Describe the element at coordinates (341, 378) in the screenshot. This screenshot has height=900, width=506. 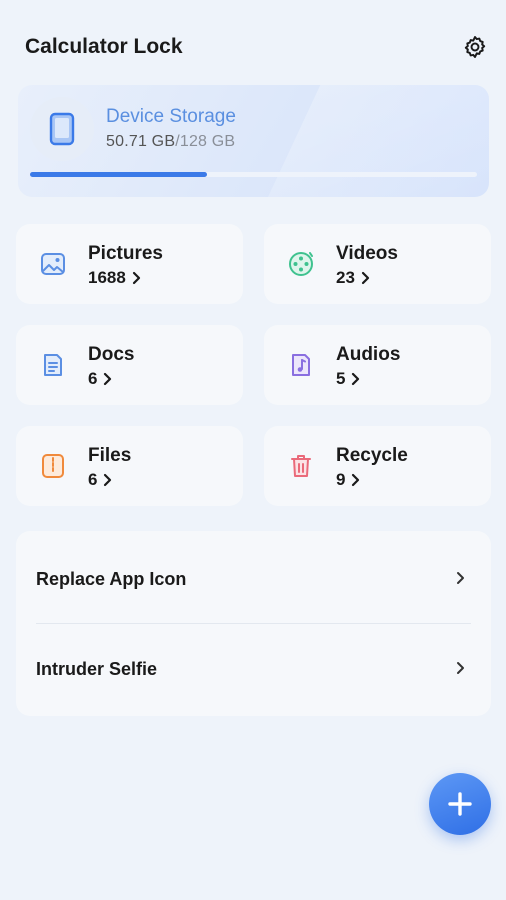
I see `category-count-value: 5` at that location.